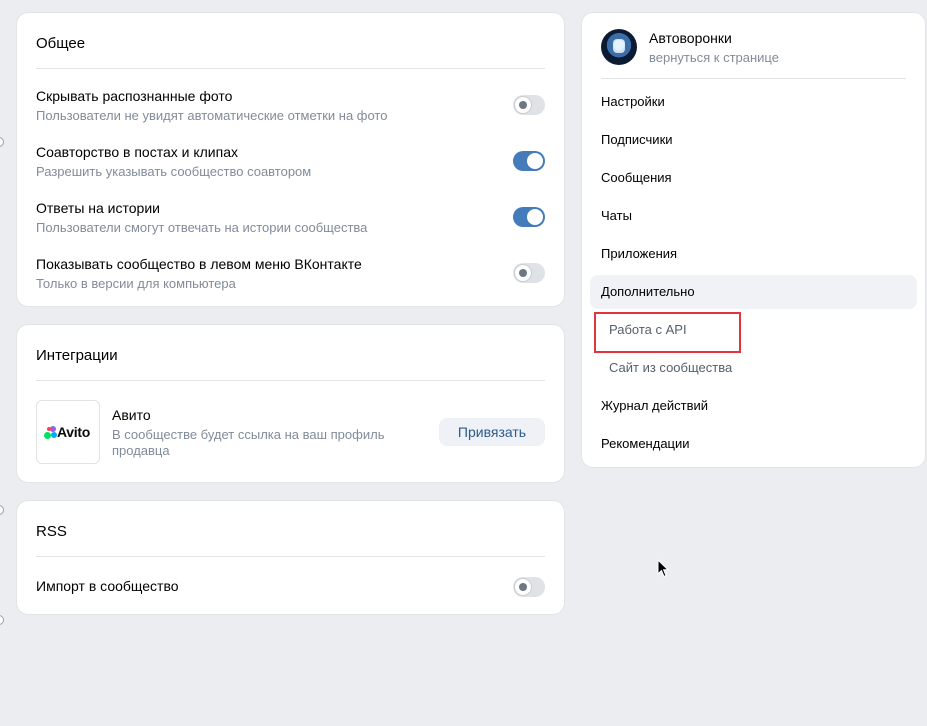 This screenshot has height=726, width=927. I want to click on card-title: Общее, so click(61, 43).